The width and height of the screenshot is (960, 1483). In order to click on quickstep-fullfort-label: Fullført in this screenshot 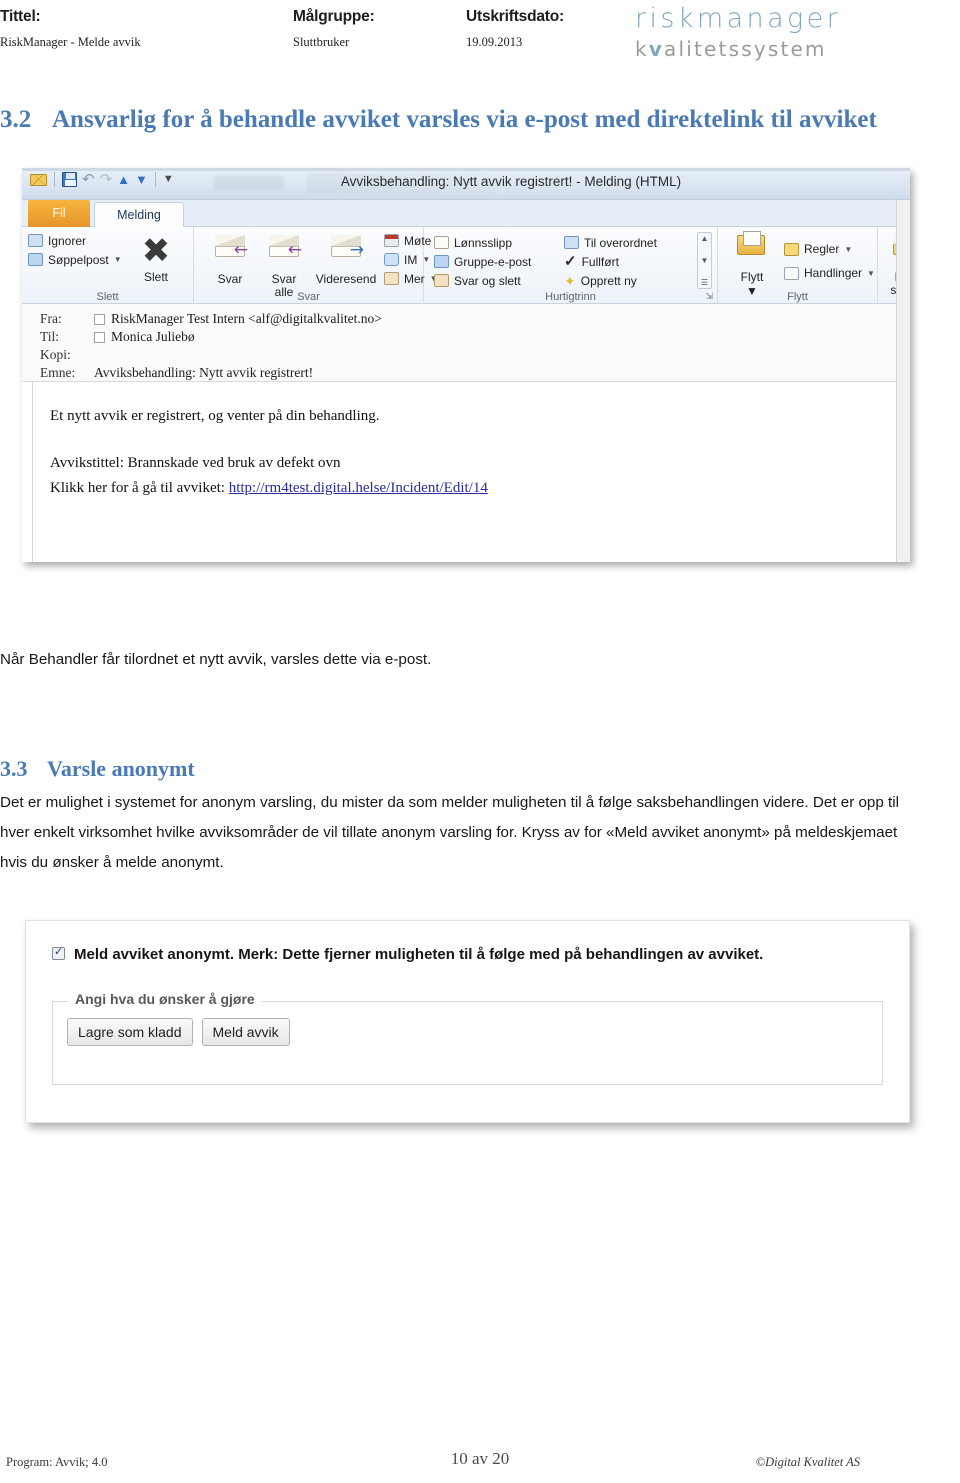, I will do `click(600, 261)`.